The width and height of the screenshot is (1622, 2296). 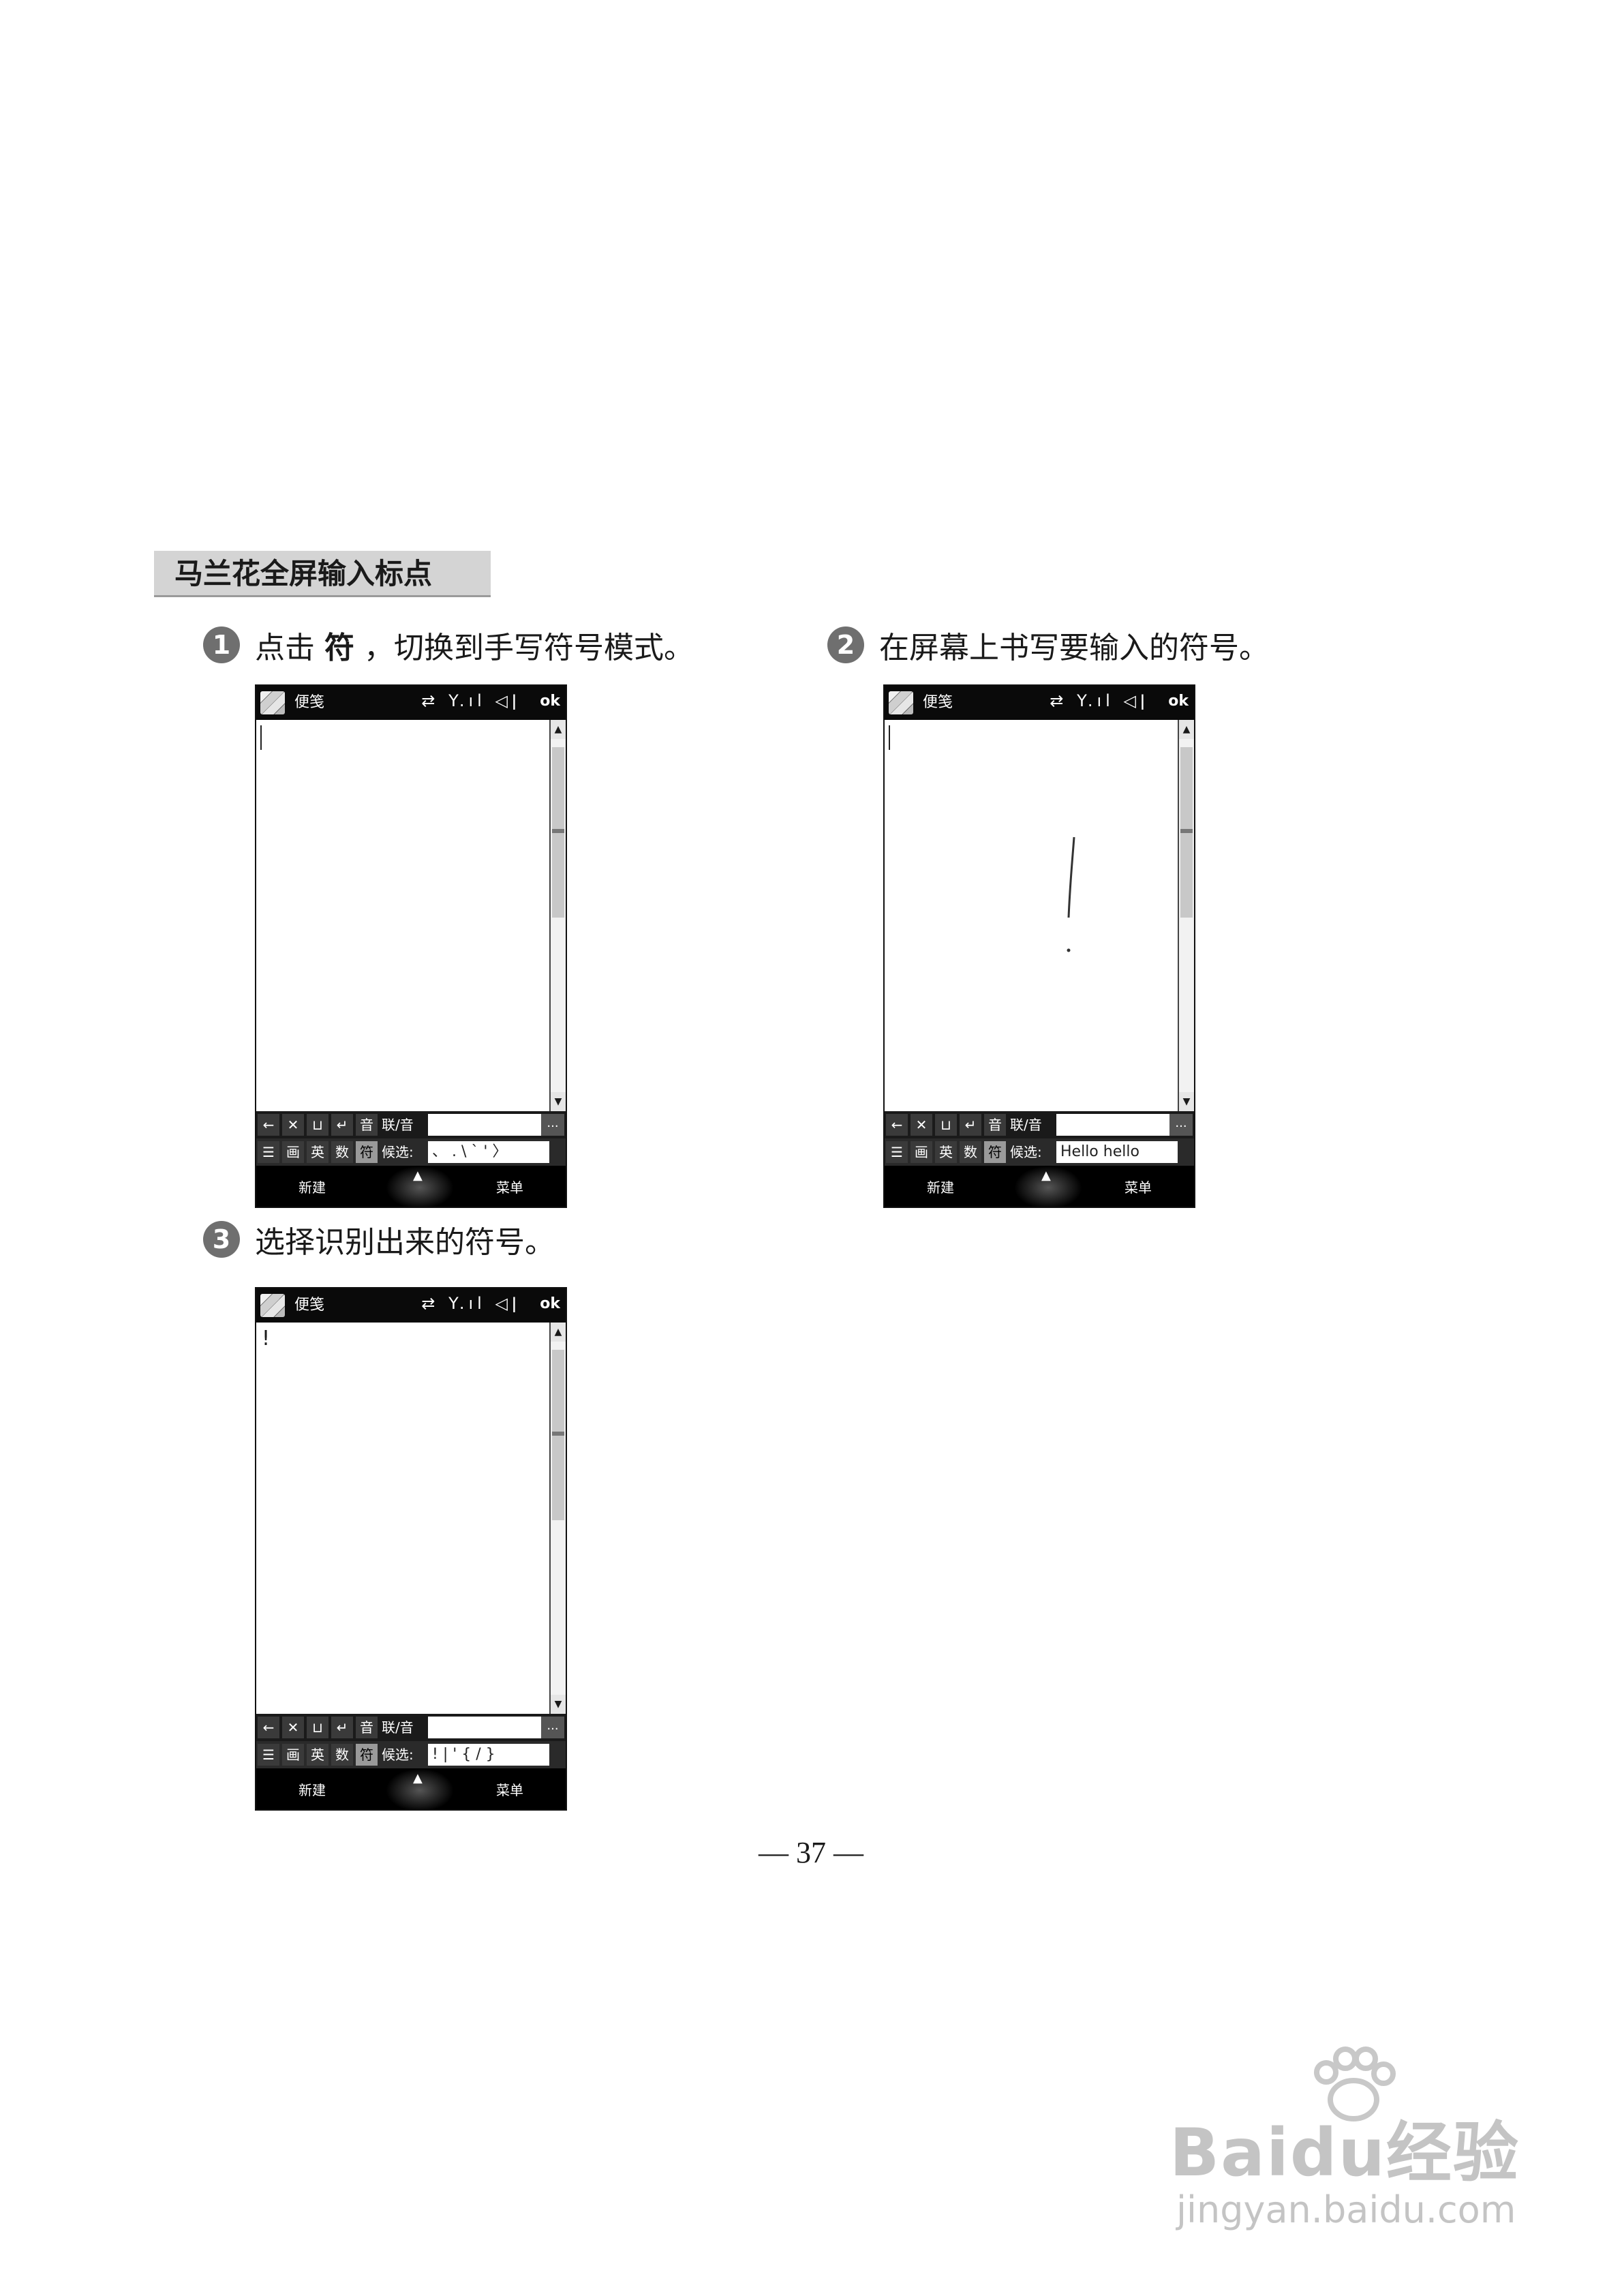 What do you see at coordinates (448, 645) in the screenshot?
I see `step-1: 1 点击 符 ，切换到手写符号模式。` at bounding box center [448, 645].